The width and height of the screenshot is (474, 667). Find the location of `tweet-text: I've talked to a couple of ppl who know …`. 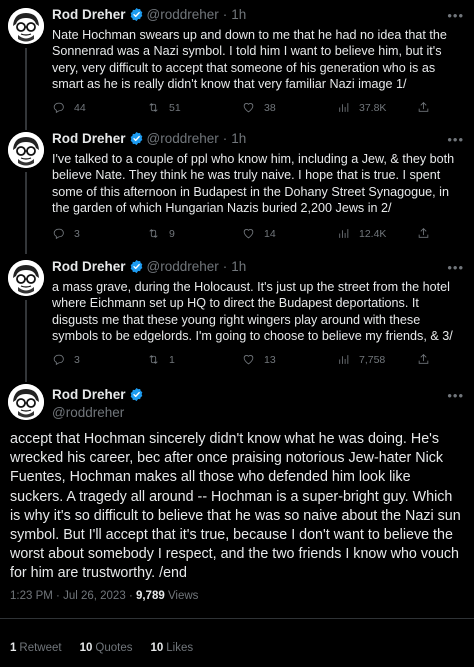

tweet-text: I've talked to a couple of ppl who know … is located at coordinates (253, 184).